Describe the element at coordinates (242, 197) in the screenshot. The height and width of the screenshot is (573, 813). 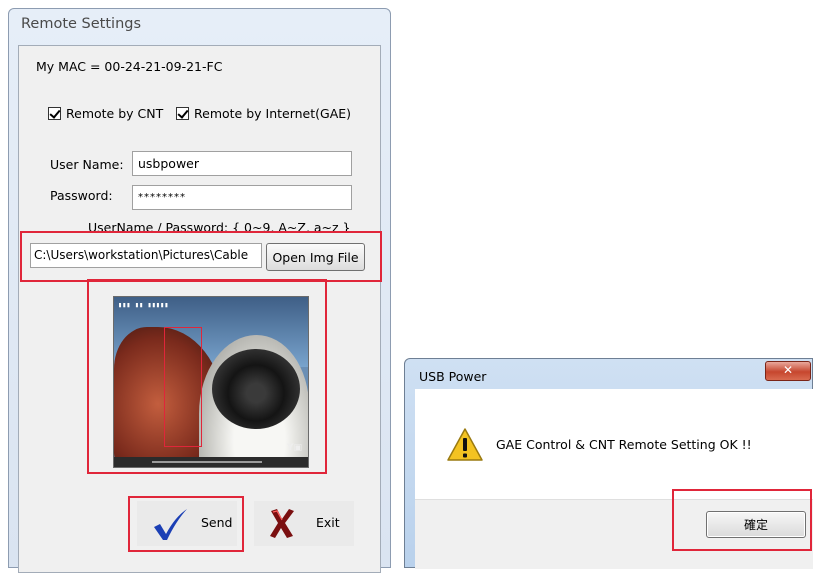
I see `password-field: ********` at that location.